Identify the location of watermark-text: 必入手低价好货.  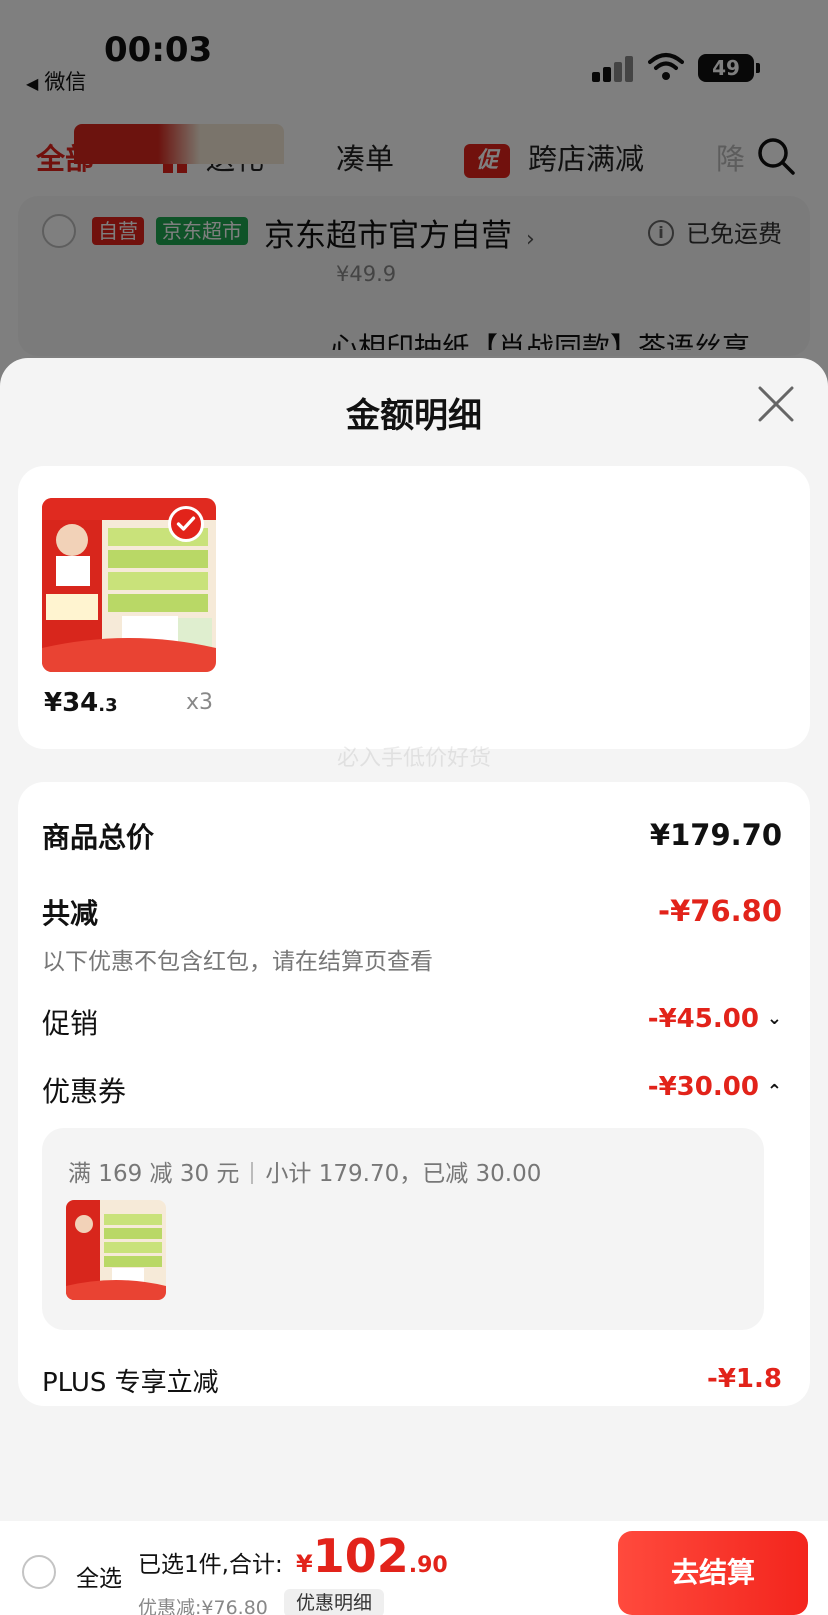
(413, 758).